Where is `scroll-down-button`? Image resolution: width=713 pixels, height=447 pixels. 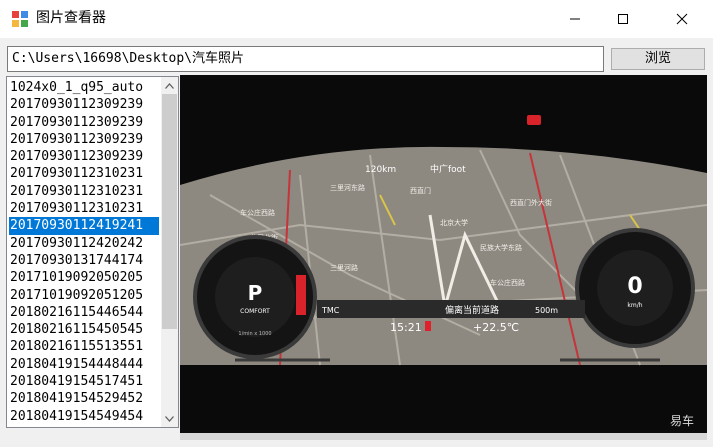
scroll-down-button is located at coordinates (169, 418).